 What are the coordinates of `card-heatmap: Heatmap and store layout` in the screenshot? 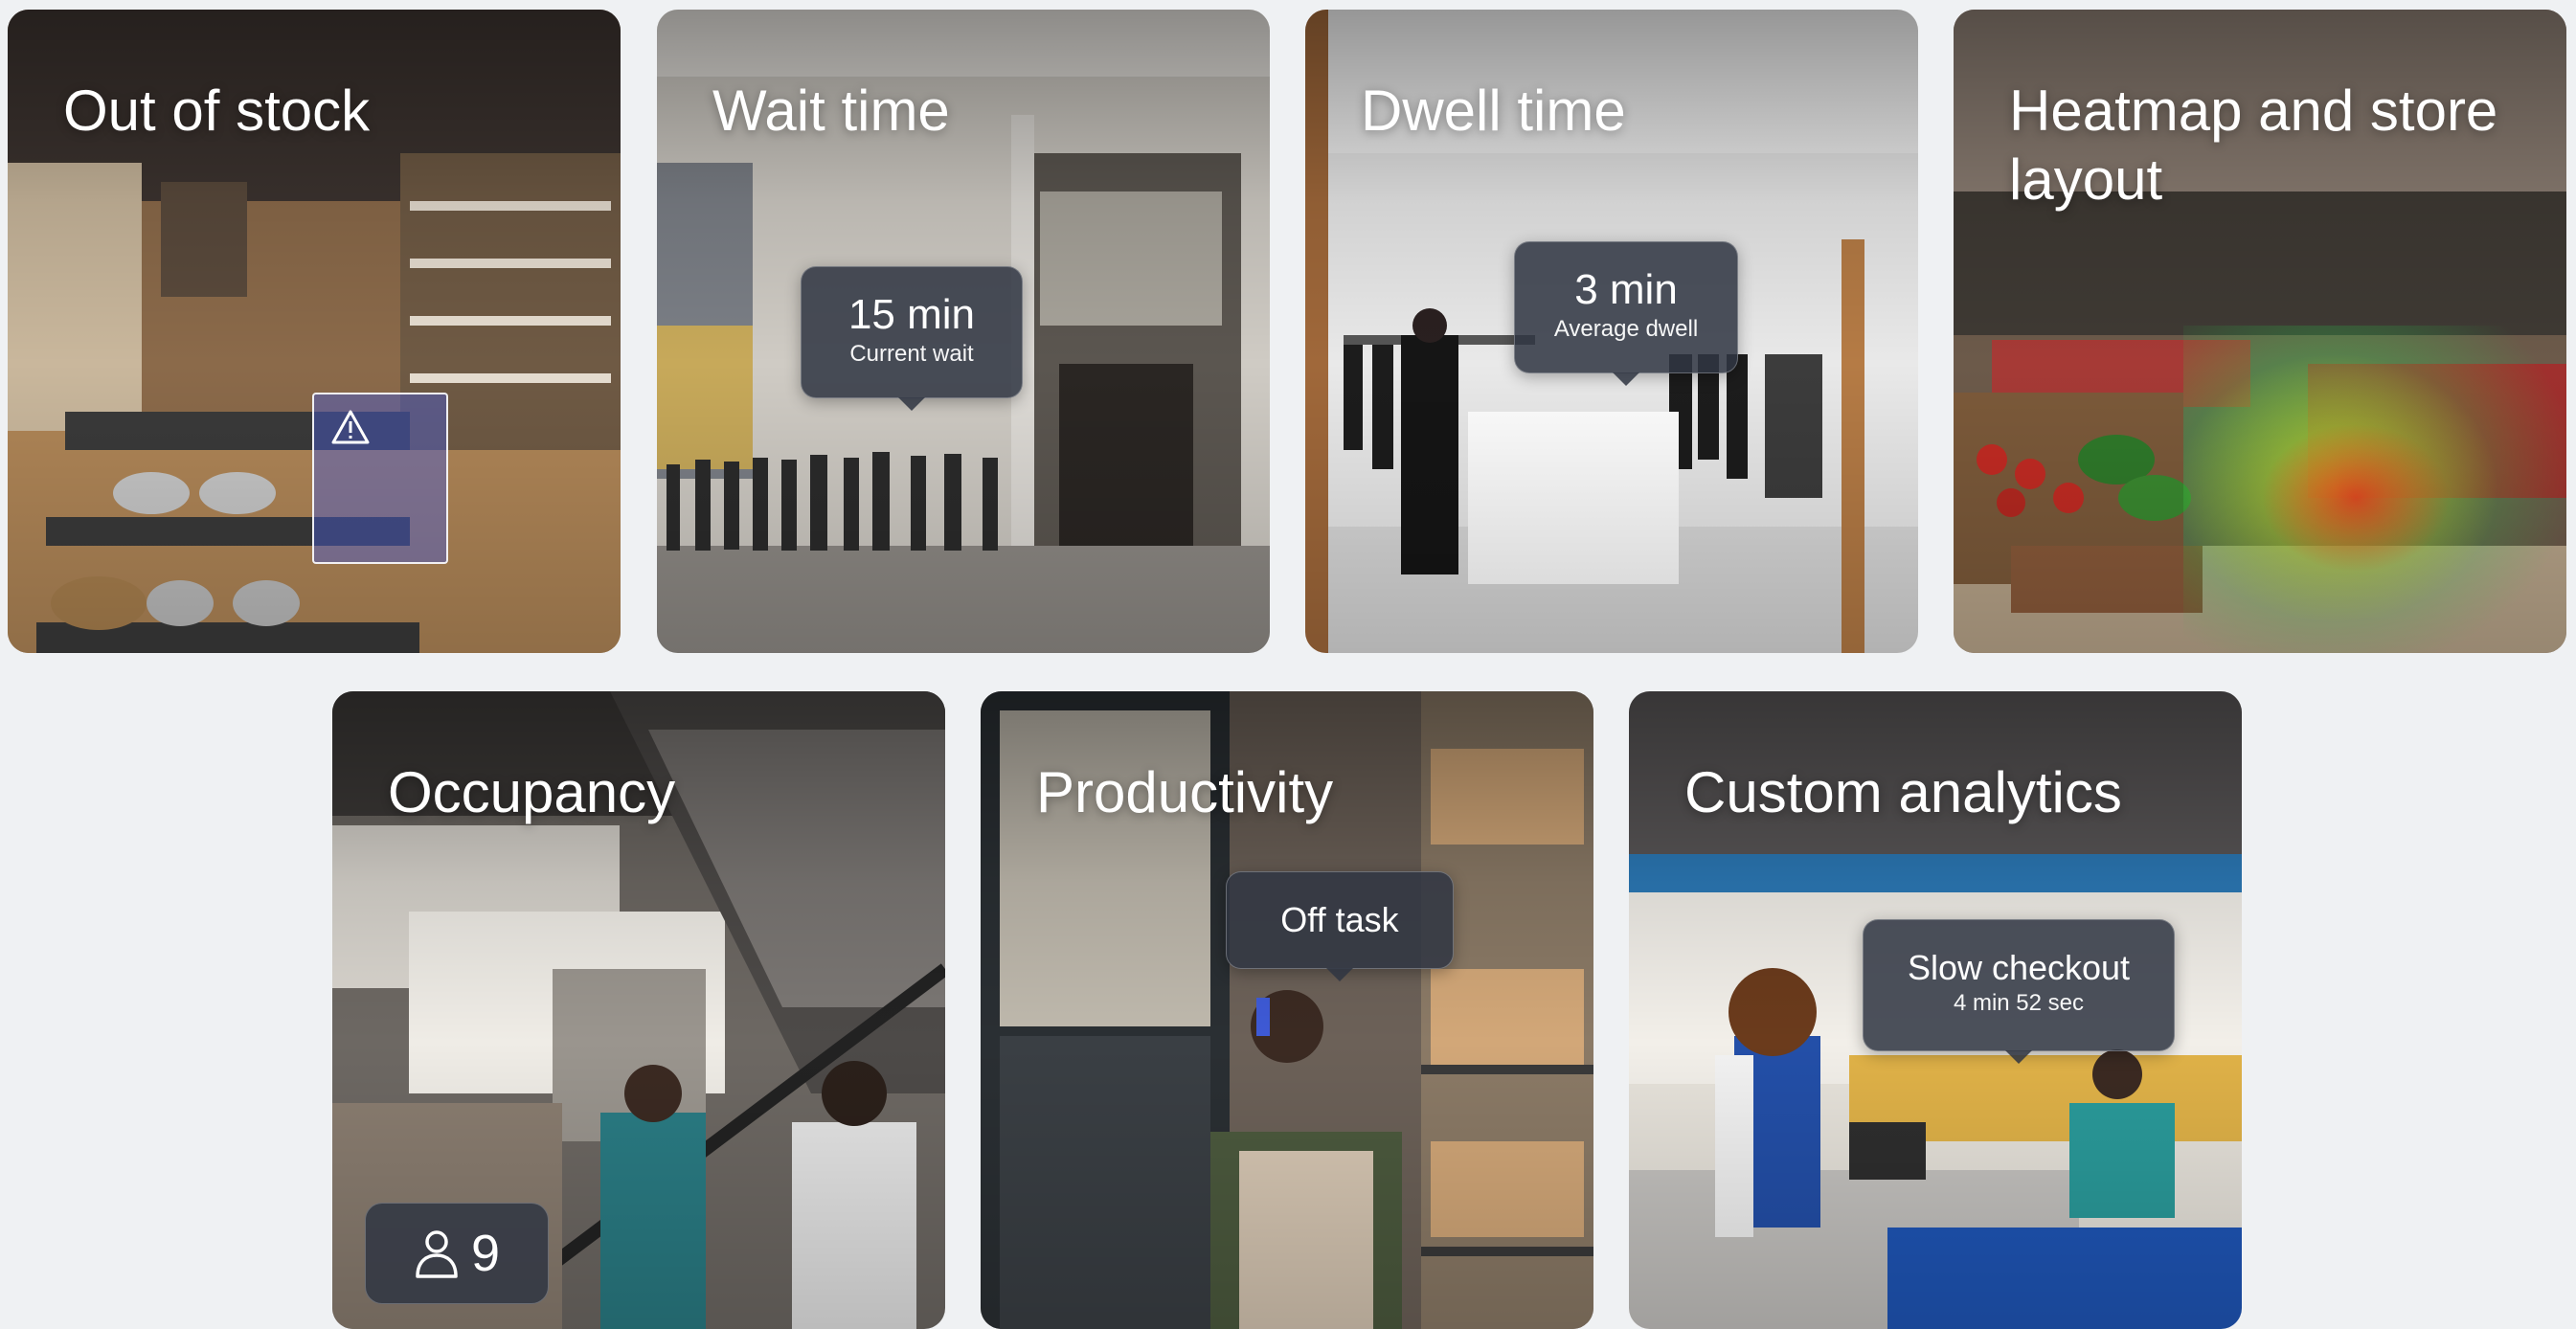 It's located at (2260, 331).